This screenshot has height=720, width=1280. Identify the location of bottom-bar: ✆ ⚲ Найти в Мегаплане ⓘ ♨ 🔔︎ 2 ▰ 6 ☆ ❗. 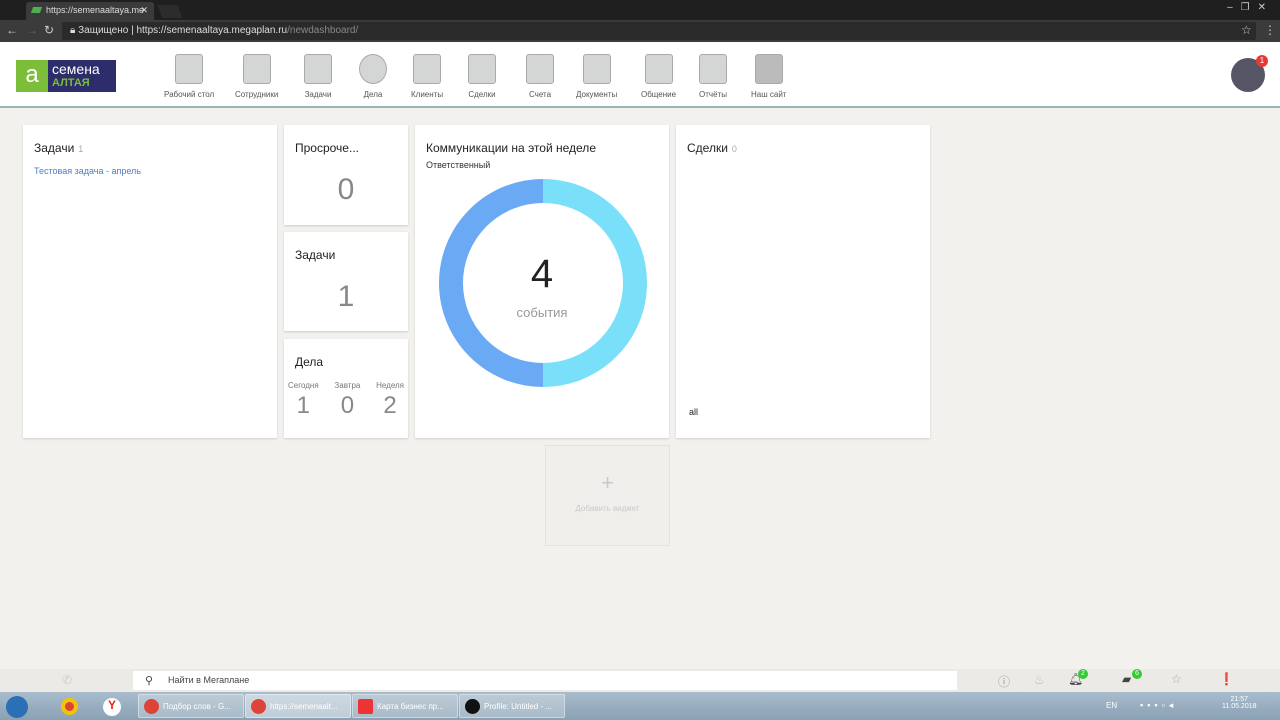
(640, 680).